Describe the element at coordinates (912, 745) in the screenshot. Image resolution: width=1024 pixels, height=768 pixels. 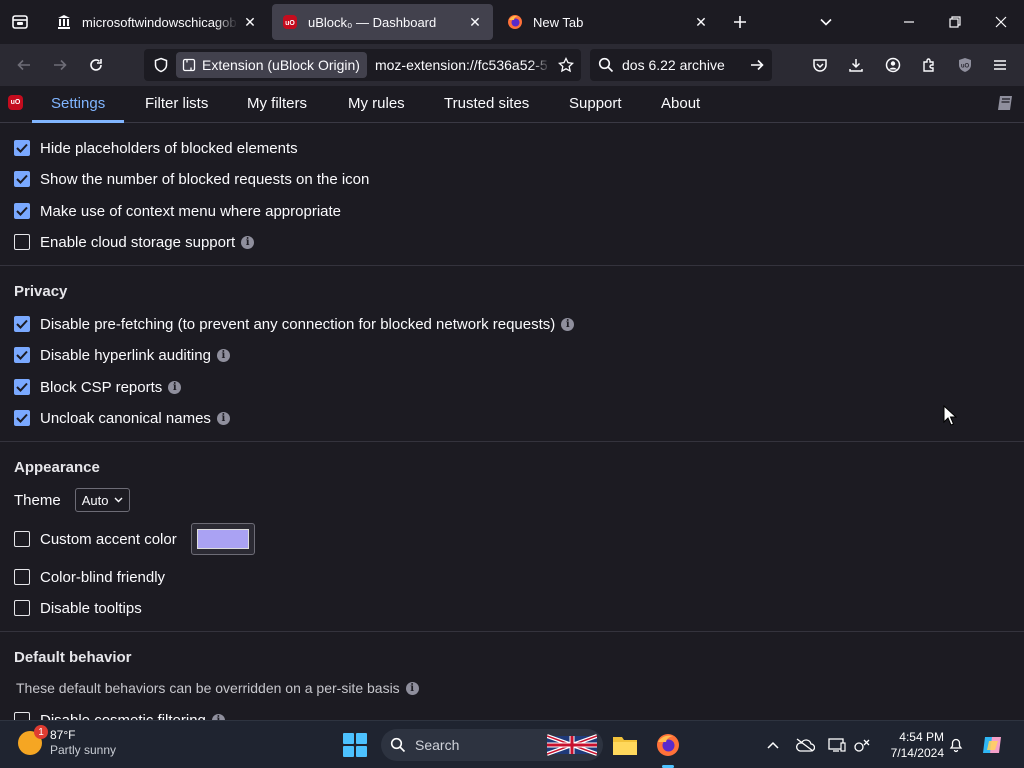
I see `system-clock: 4:54 PM 7/14/2024` at that location.